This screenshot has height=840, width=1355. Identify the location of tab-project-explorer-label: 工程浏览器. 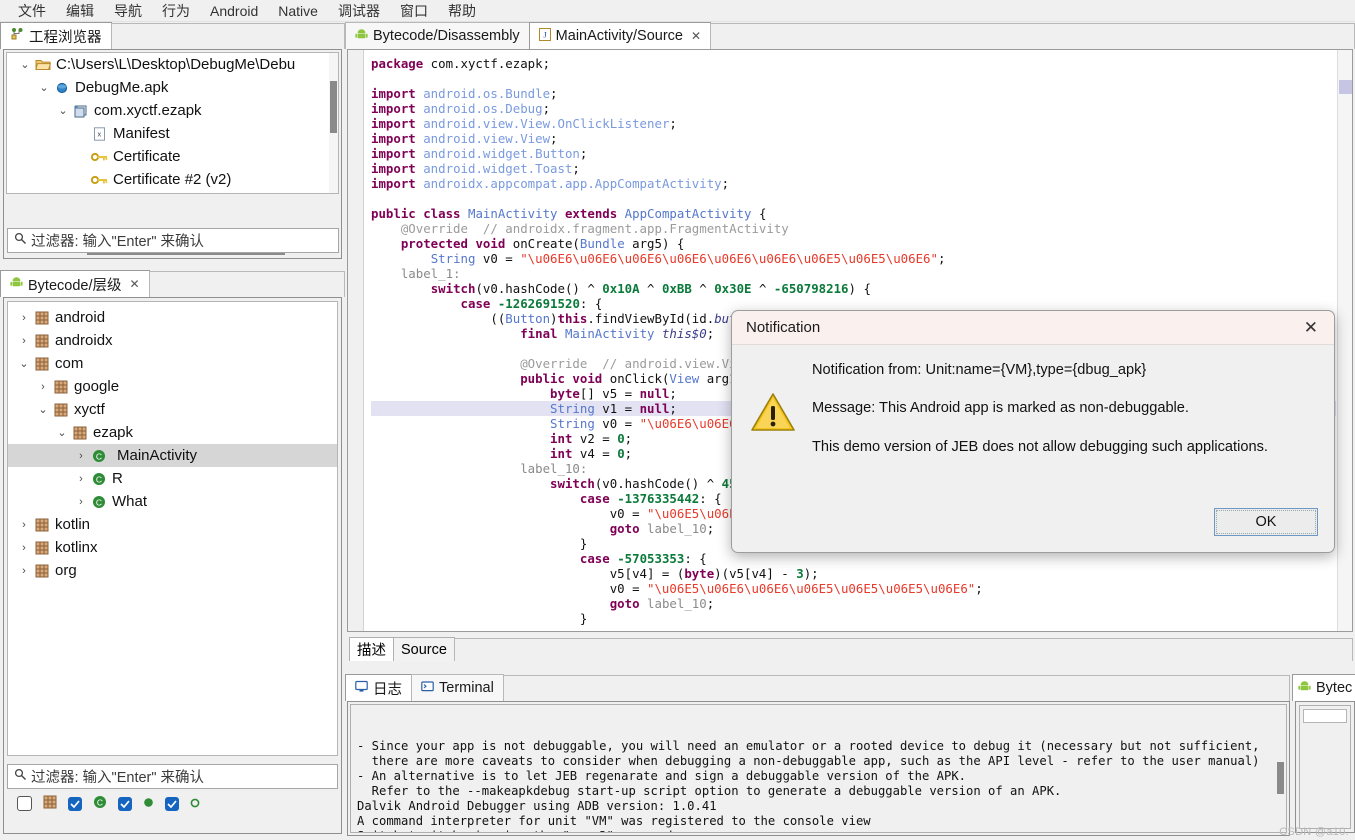
(65, 37).